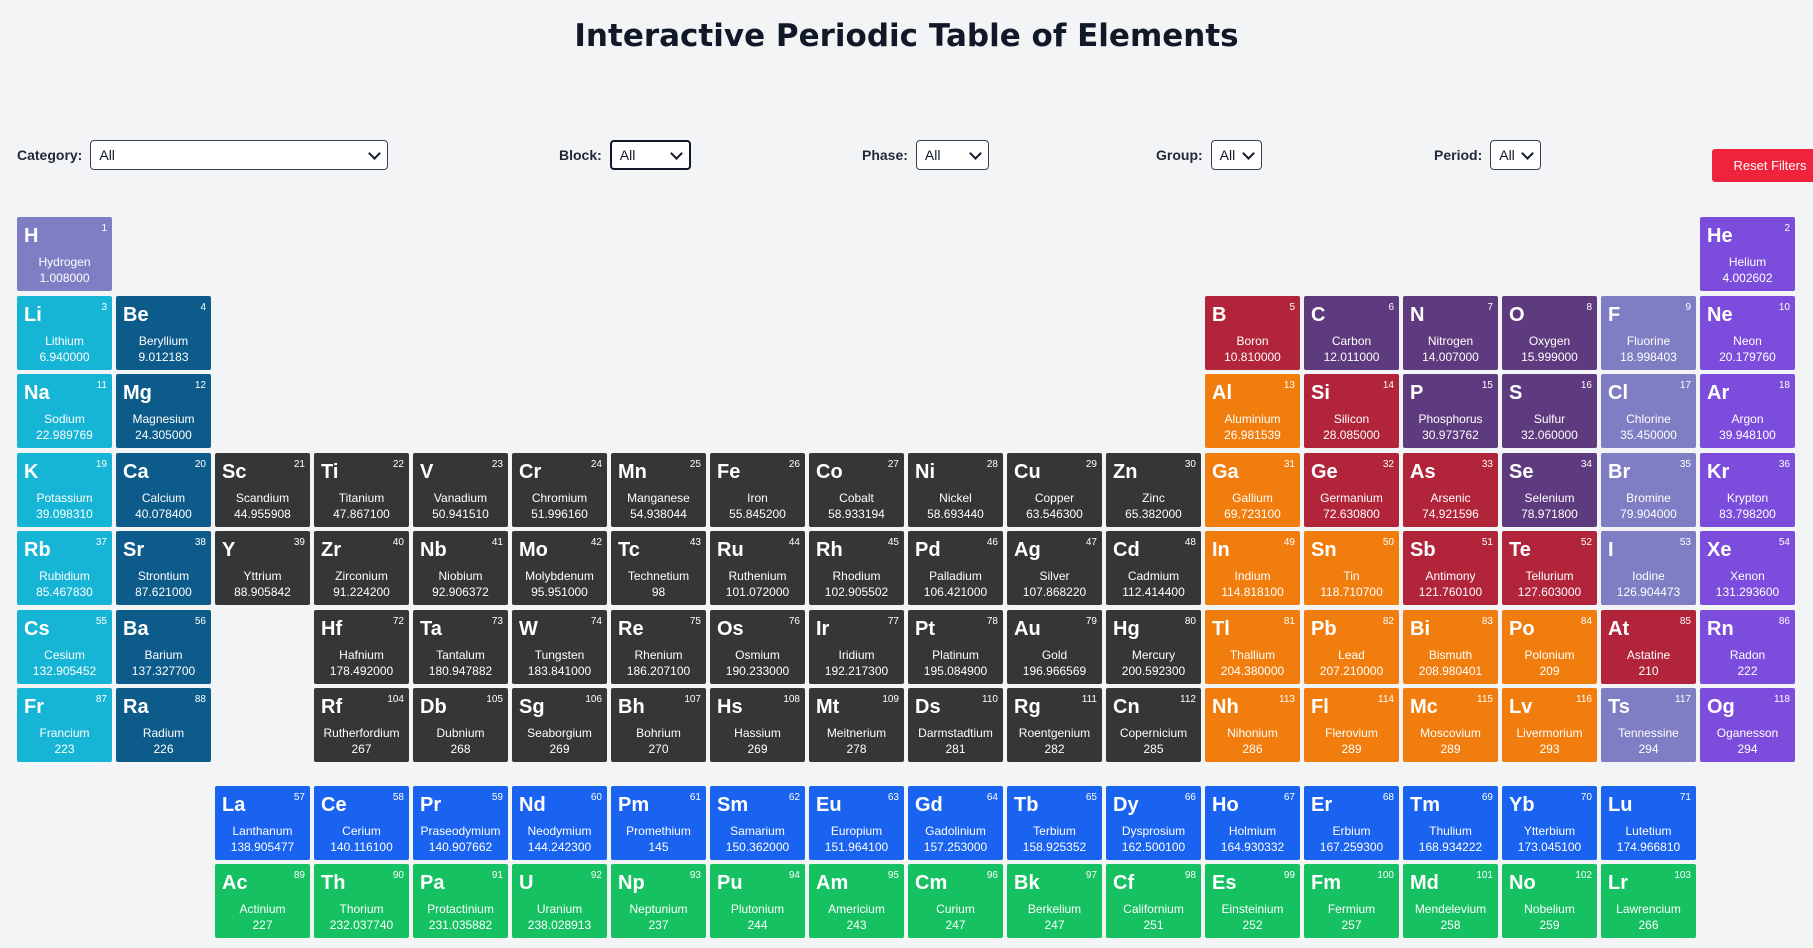  What do you see at coordinates (1549, 823) in the screenshot?
I see `element-tile-yb: Yb 70 Ytterbium 173.045100` at bounding box center [1549, 823].